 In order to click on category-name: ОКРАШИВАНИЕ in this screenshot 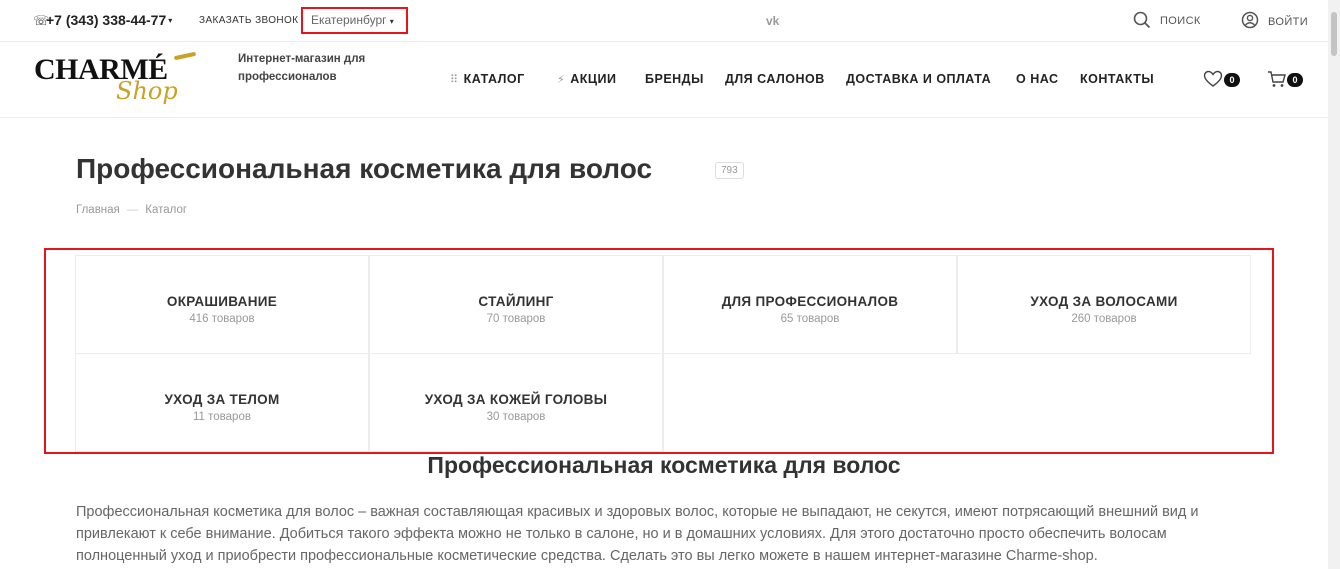, I will do `click(222, 301)`.